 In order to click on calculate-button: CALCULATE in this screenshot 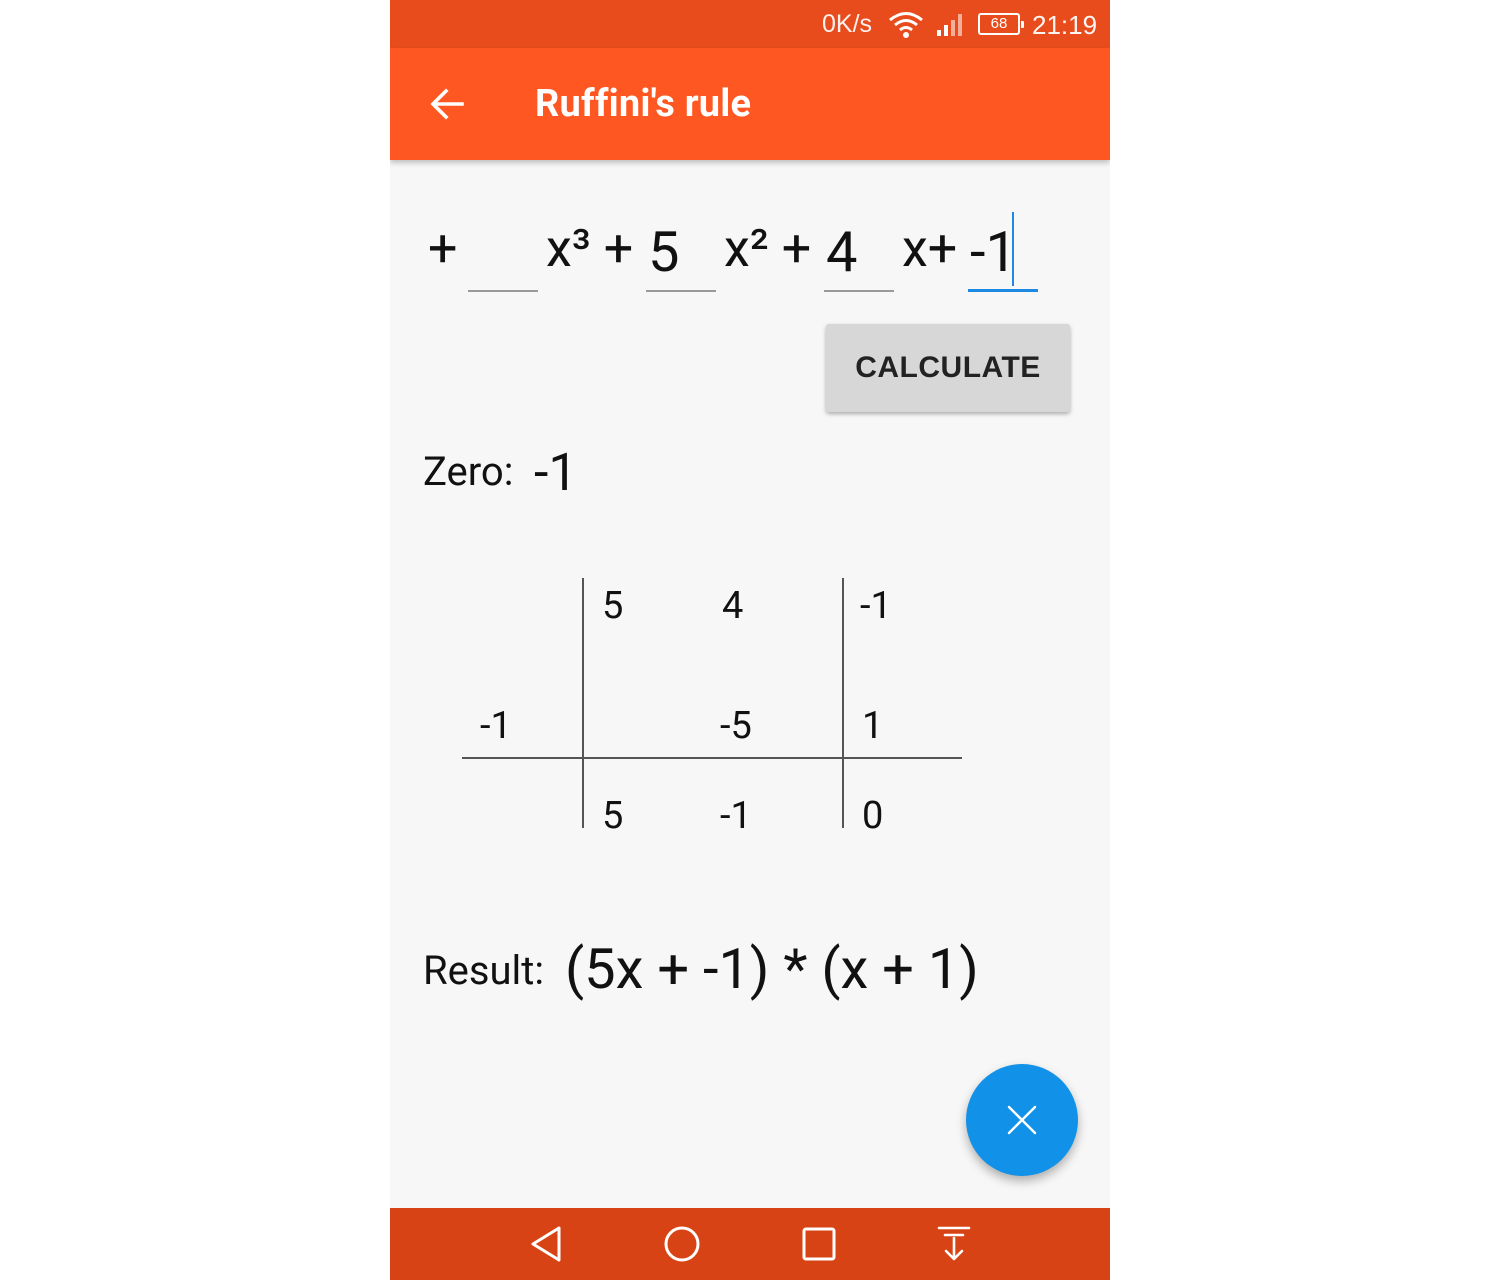, I will do `click(948, 368)`.